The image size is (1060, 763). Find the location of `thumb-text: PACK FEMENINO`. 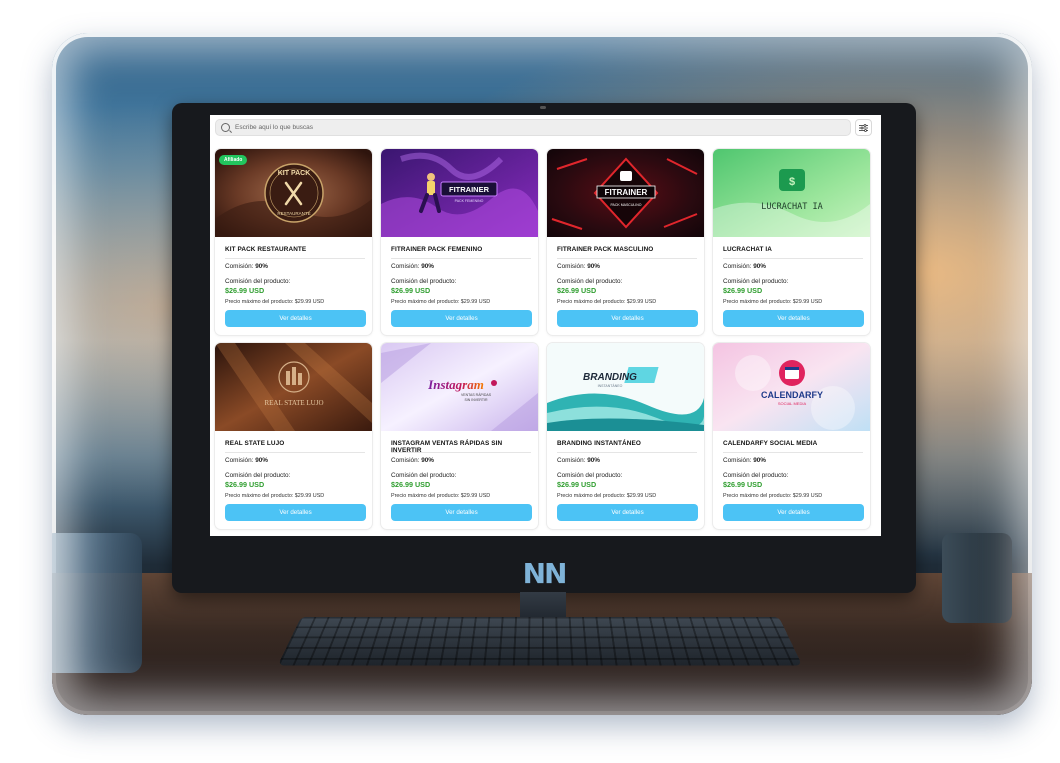

thumb-text: PACK FEMENINO is located at coordinates (469, 201).